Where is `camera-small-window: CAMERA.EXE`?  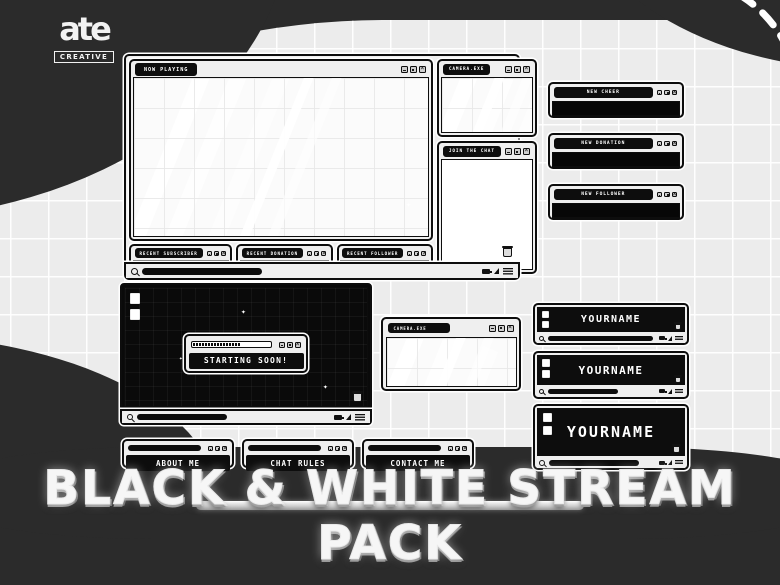
camera-small-window: CAMERA.EXE is located at coordinates (451, 354).